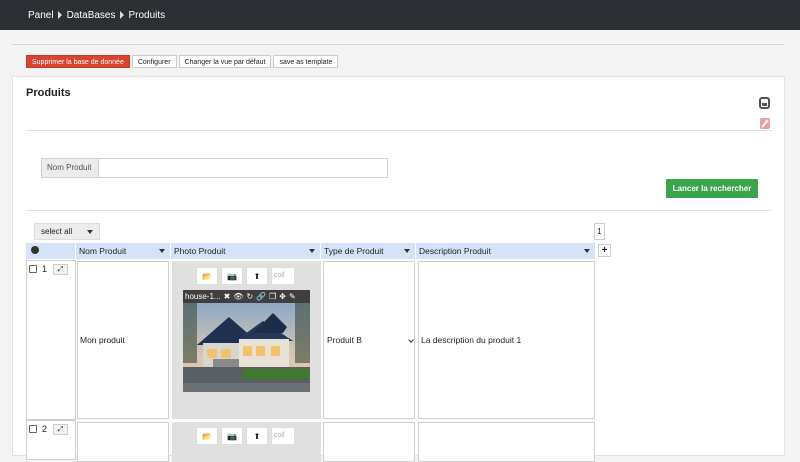 The height and width of the screenshot is (462, 800). Describe the element at coordinates (123, 442) in the screenshot. I see `table-cell-nom` at that location.